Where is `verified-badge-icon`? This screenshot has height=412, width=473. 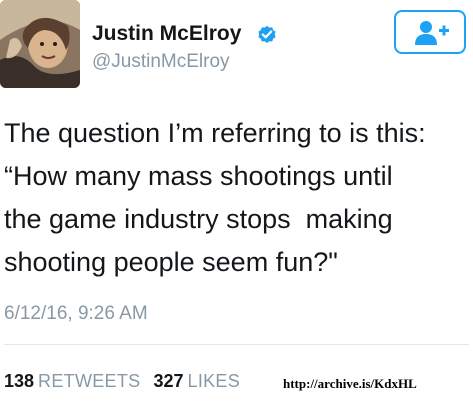 verified-badge-icon is located at coordinates (267, 34).